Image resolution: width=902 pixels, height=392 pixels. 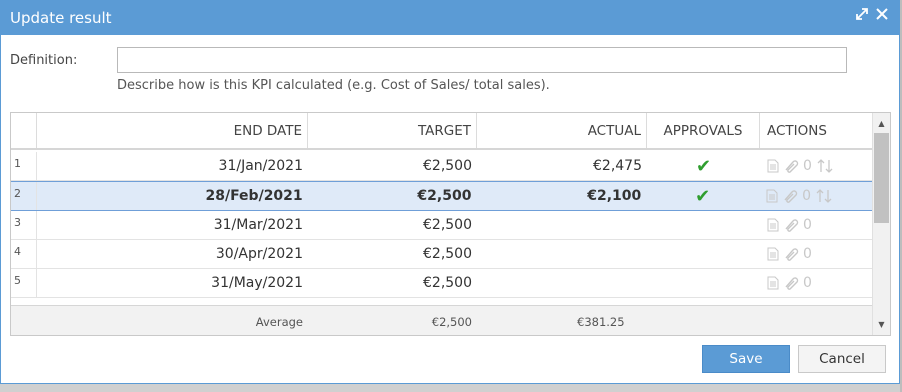 I want to click on end-date-cell: 31/Jan/2021, so click(x=172, y=166).